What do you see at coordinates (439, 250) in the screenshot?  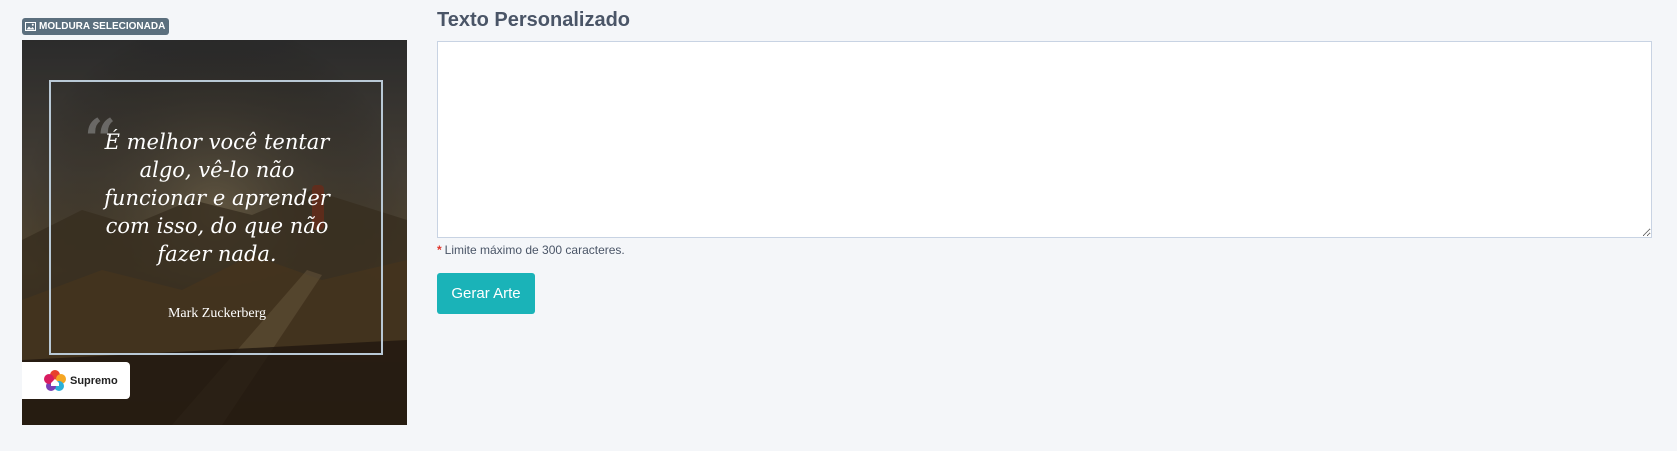 I see `required-marker: *` at bounding box center [439, 250].